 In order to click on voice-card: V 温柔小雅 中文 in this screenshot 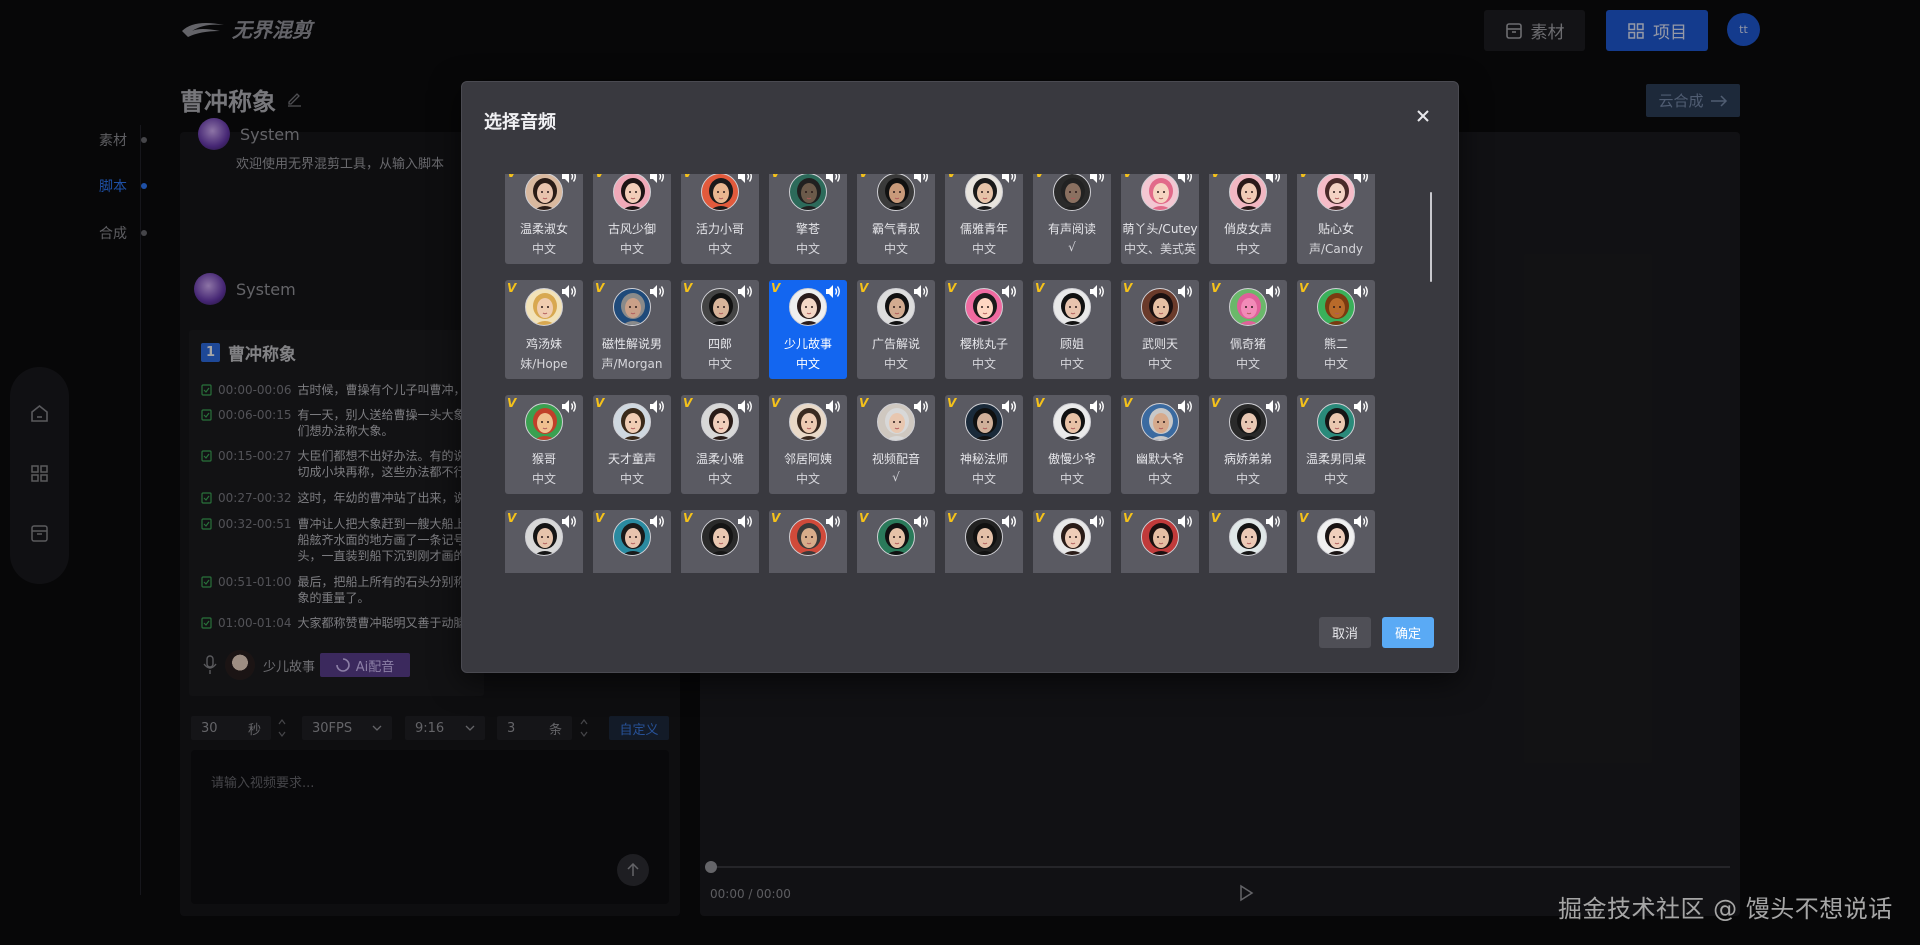, I will do `click(720, 444)`.